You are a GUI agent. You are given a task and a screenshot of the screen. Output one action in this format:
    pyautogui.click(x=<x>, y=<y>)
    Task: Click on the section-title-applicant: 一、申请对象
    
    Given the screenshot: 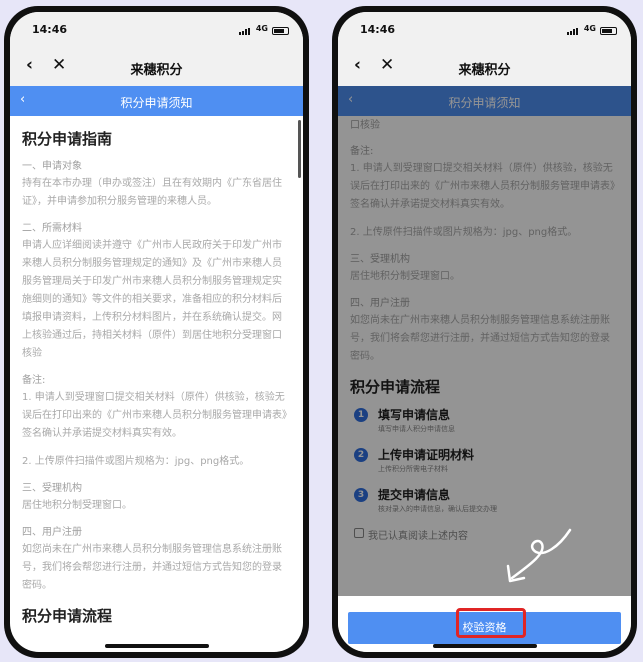 What is the action you would take?
    pyautogui.click(x=52, y=166)
    